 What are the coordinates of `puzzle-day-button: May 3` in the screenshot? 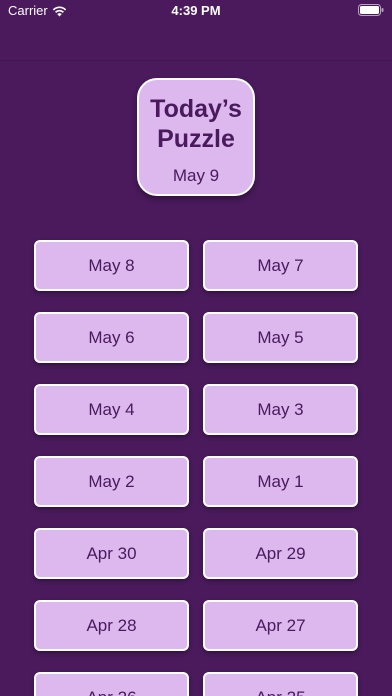 It's located at (280, 409).